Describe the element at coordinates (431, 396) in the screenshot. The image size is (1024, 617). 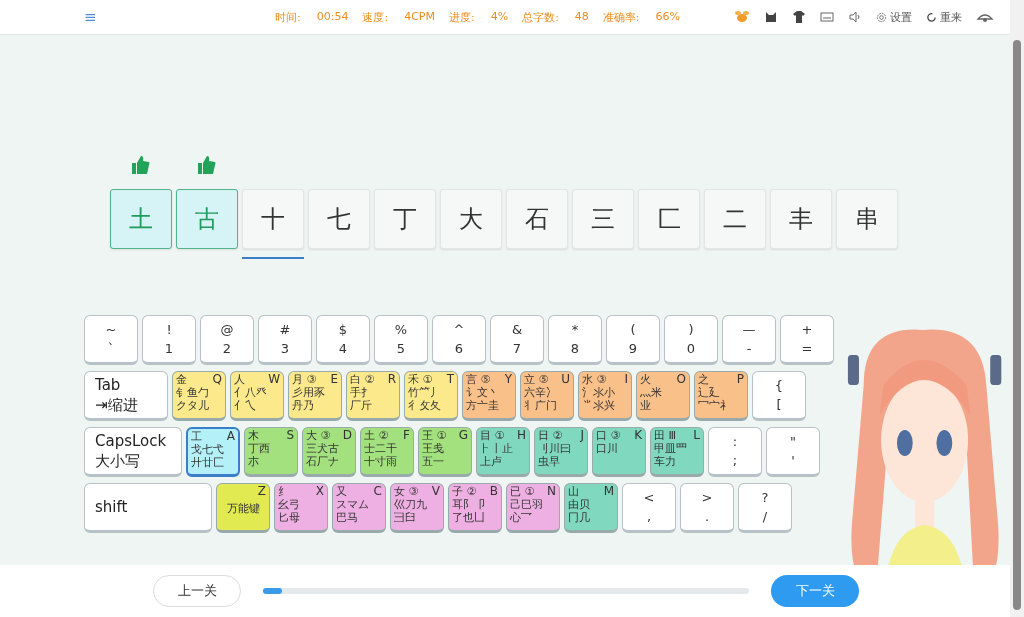
I see `keyboard-key: 禾 ① T 竹⺮丿 彳攵夂` at that location.